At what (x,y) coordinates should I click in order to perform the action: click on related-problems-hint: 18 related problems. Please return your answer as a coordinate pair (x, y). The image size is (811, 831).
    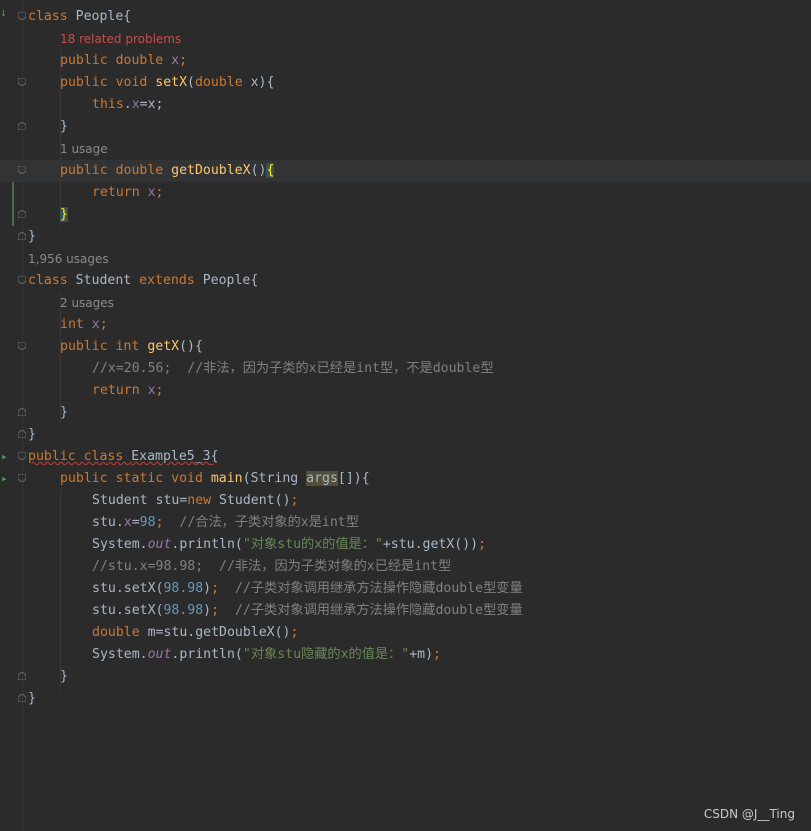
    Looking at the image, I should click on (120, 39).